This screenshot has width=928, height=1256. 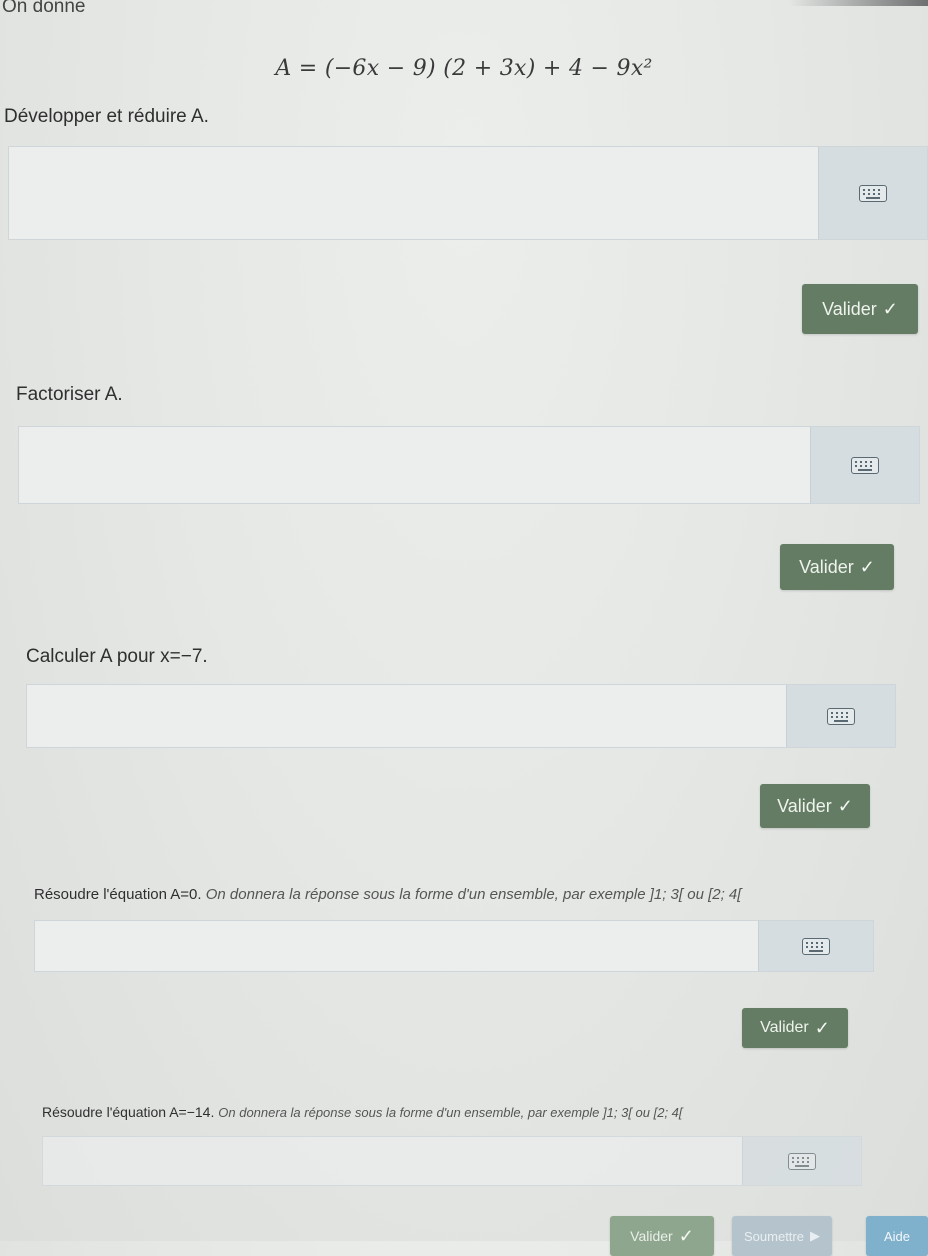 I want to click on question-3-keyboard-button, so click(x=840, y=716).